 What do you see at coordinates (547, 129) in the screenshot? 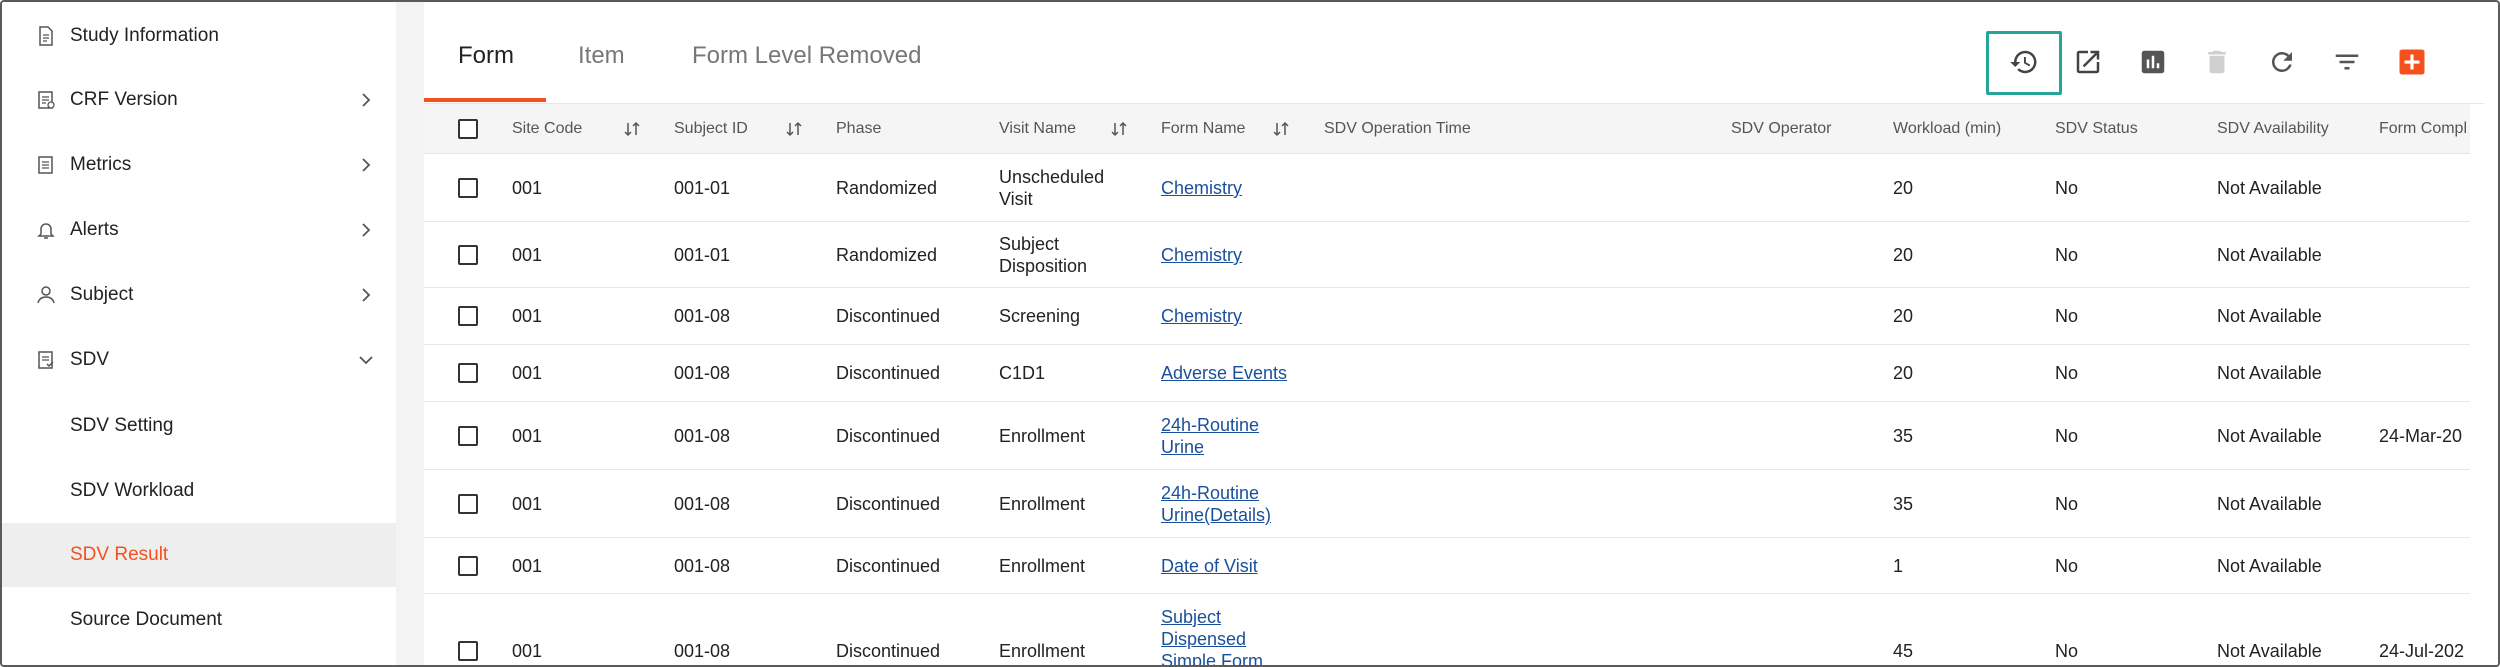
I see `column-header-site-code: Site Code` at bounding box center [547, 129].